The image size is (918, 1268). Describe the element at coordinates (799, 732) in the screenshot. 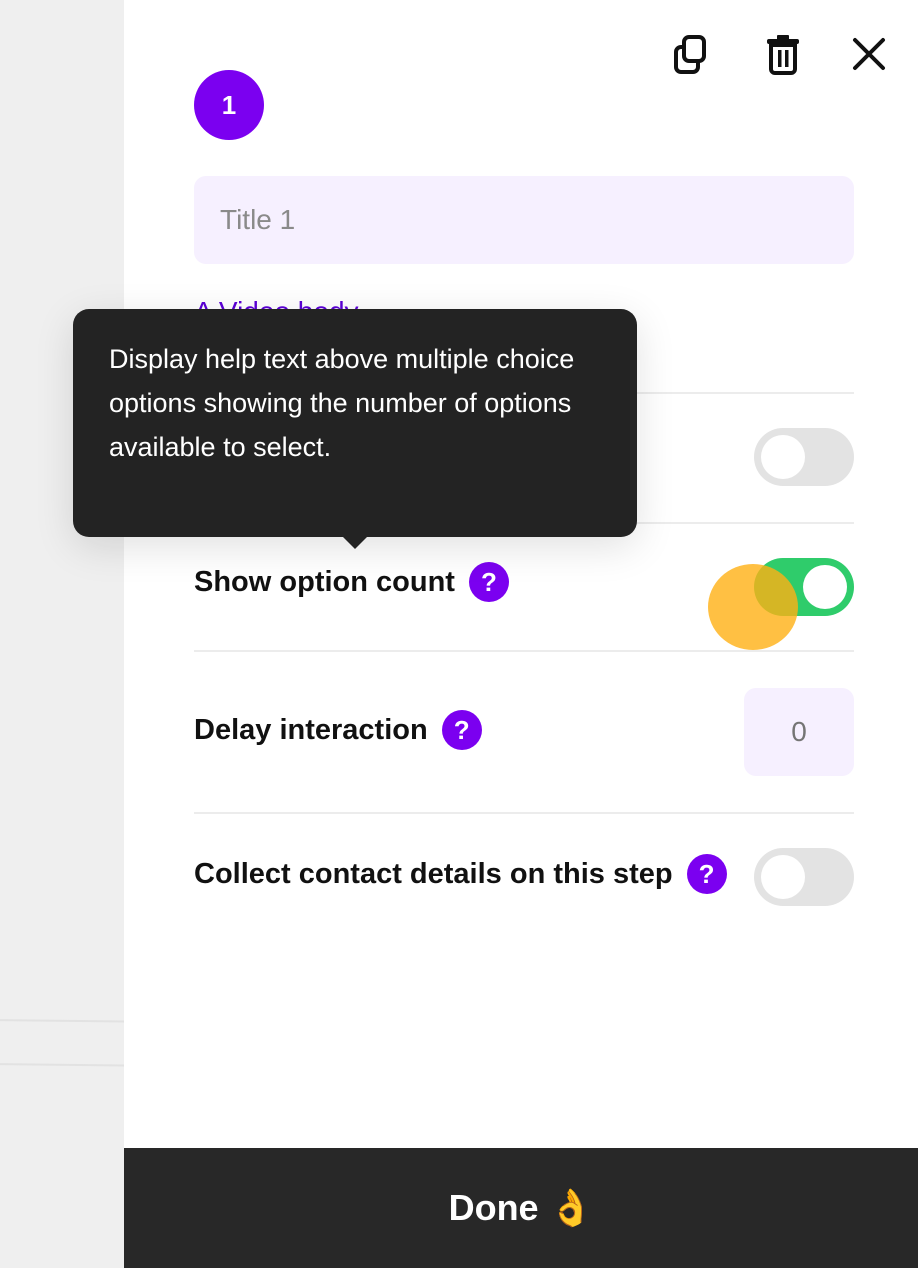

I see `delay-interaction-input` at that location.